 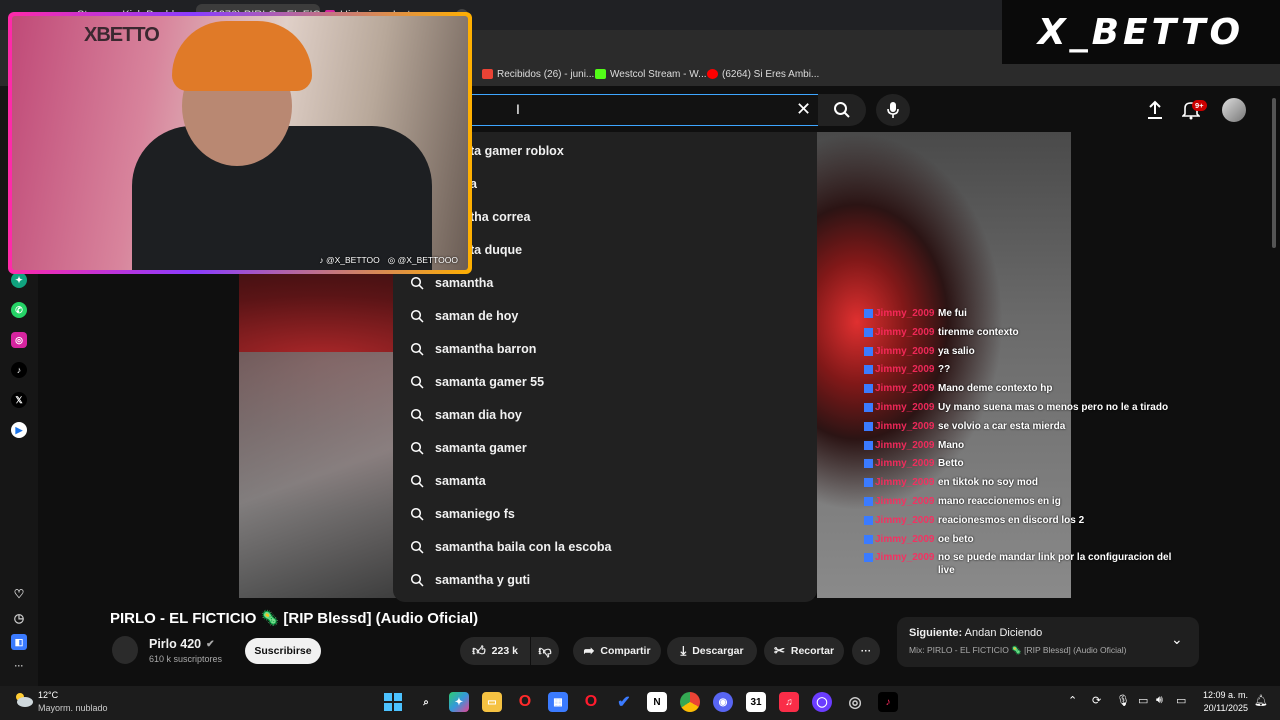 I want to click on search-icon: ⌕, so click(x=426, y=702).